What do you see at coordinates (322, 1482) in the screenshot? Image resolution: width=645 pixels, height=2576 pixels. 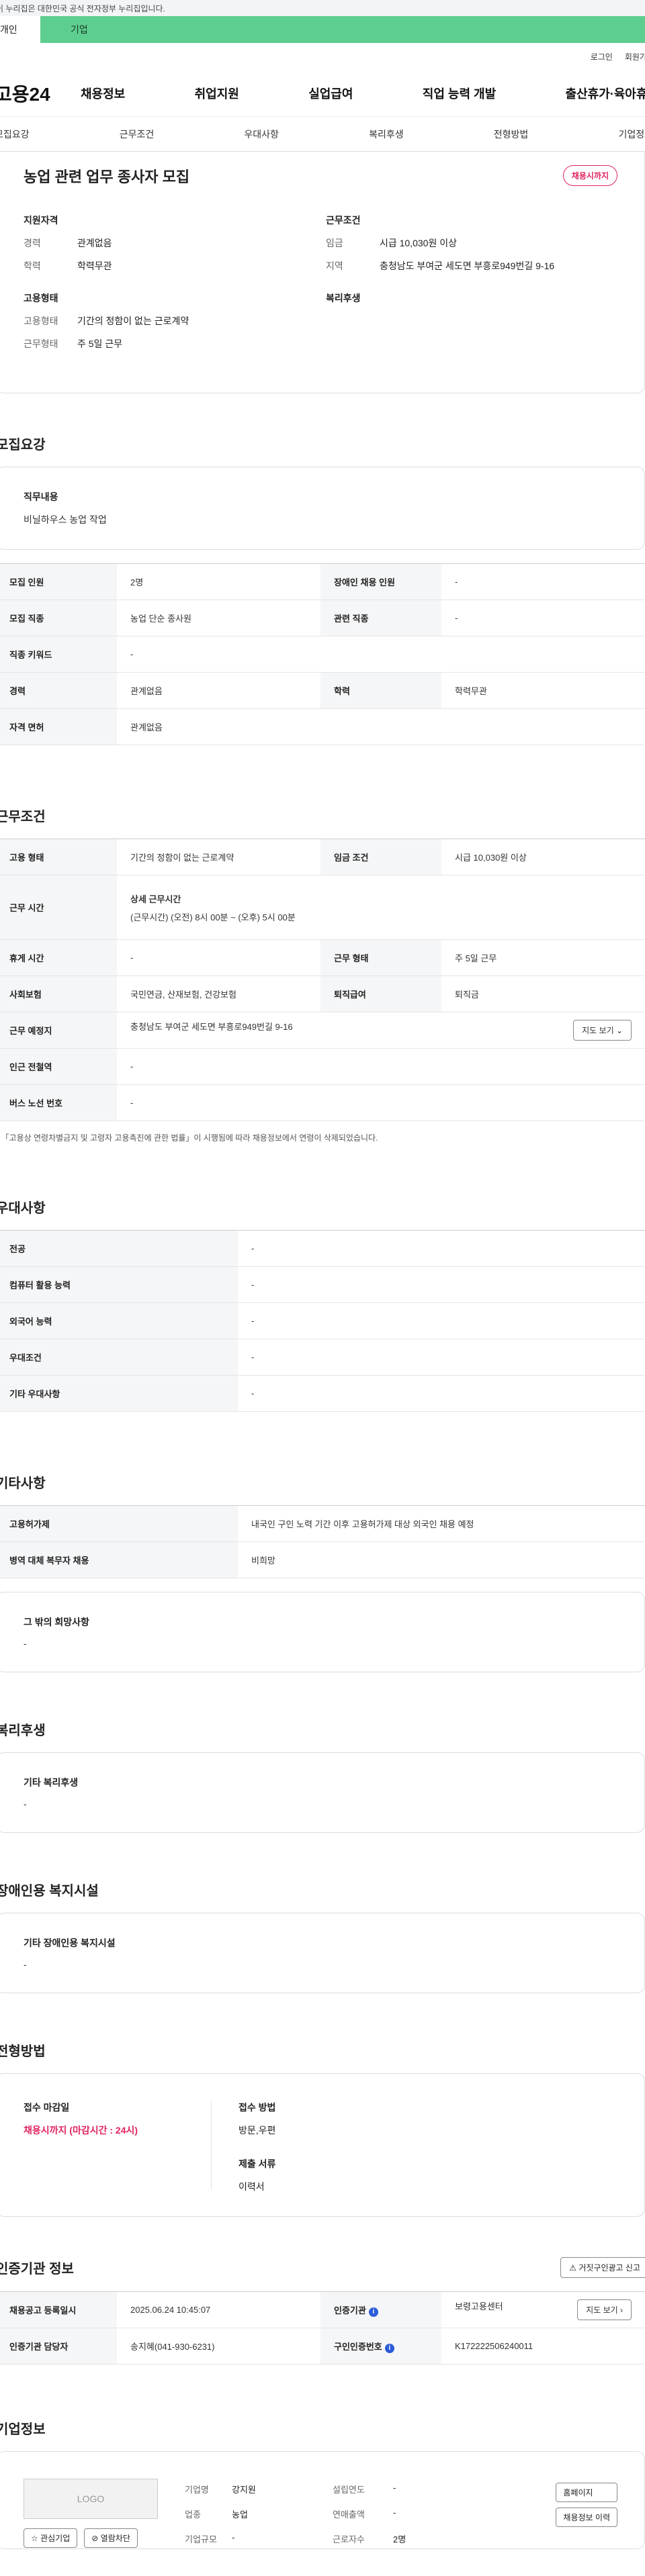 I see `etc-title: 기타사항` at bounding box center [322, 1482].